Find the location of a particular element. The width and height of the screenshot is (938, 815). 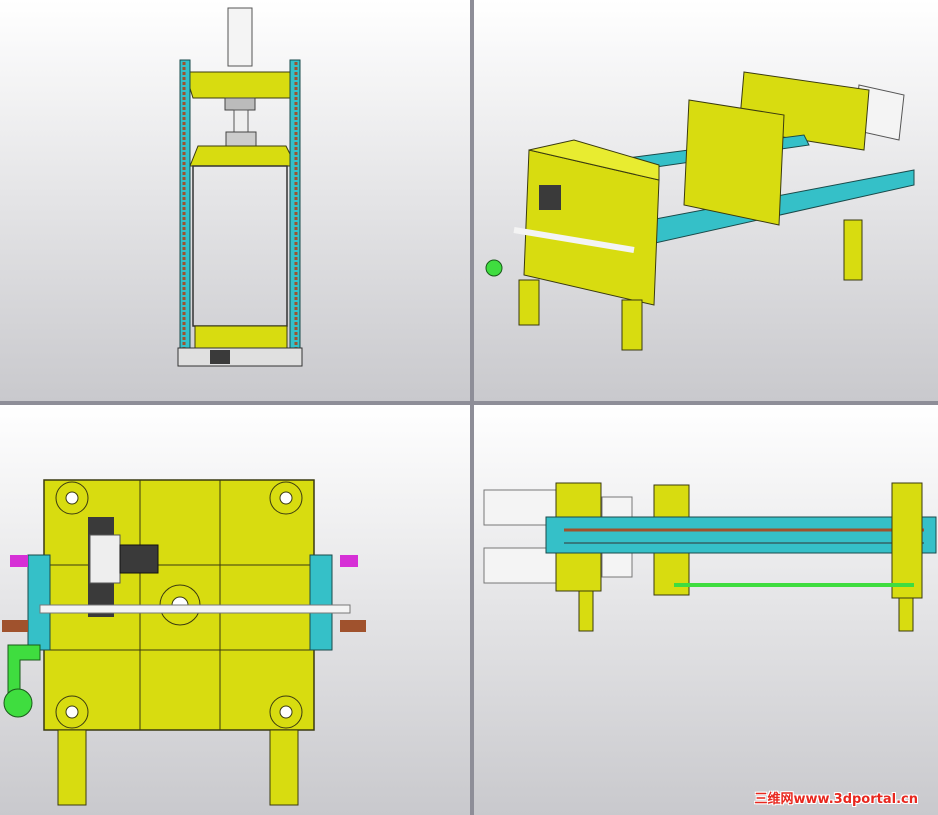

viewport-divider-horizontal is located at coordinates (469, 403).